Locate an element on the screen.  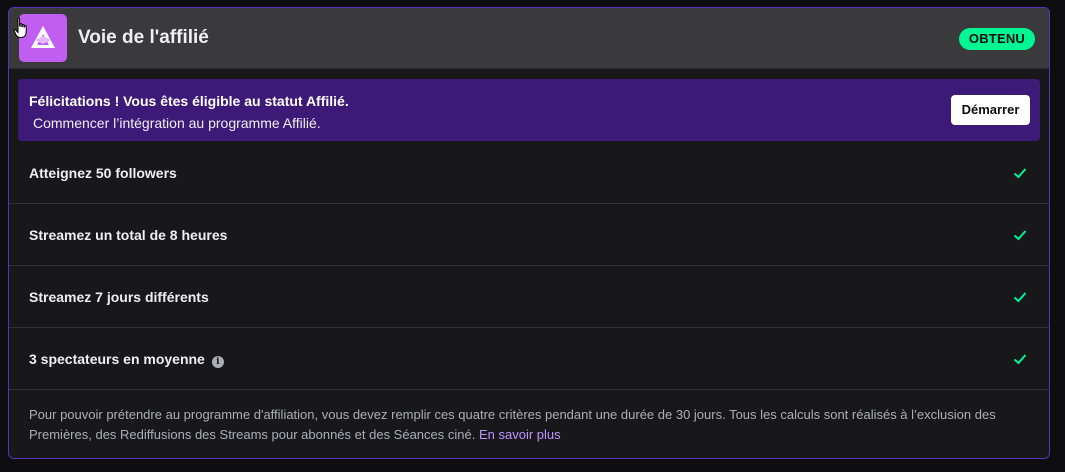
card-title: Voie de l'affilié is located at coordinates (143, 37).